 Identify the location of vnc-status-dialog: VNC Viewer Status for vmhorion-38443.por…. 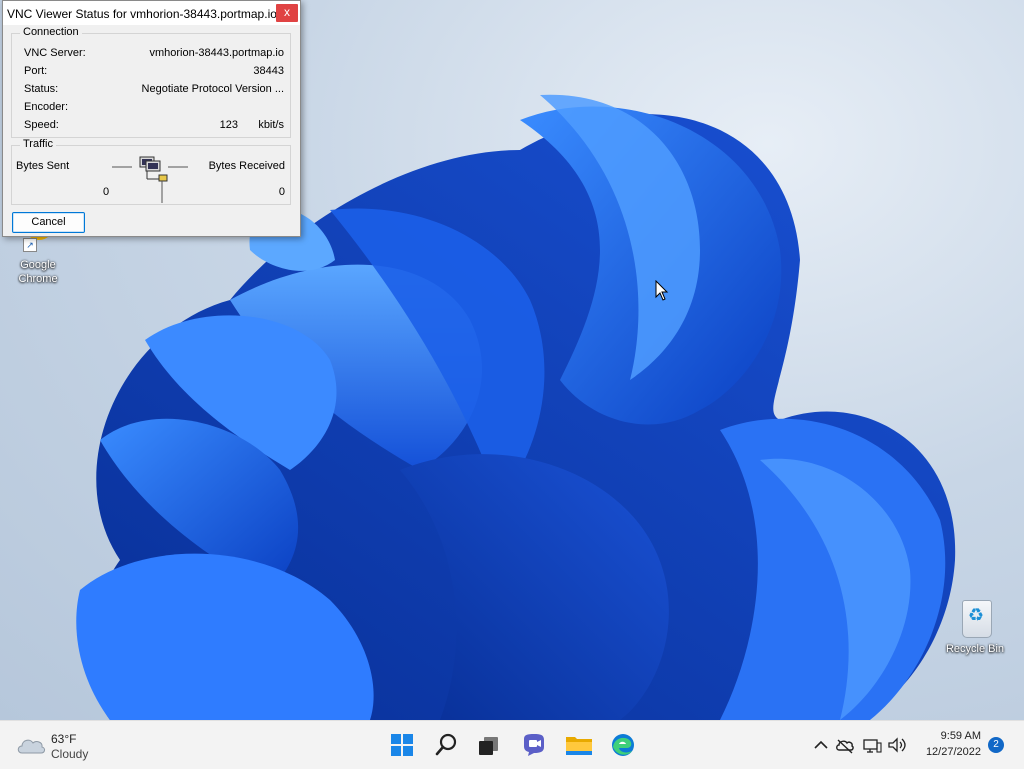
(151, 118).